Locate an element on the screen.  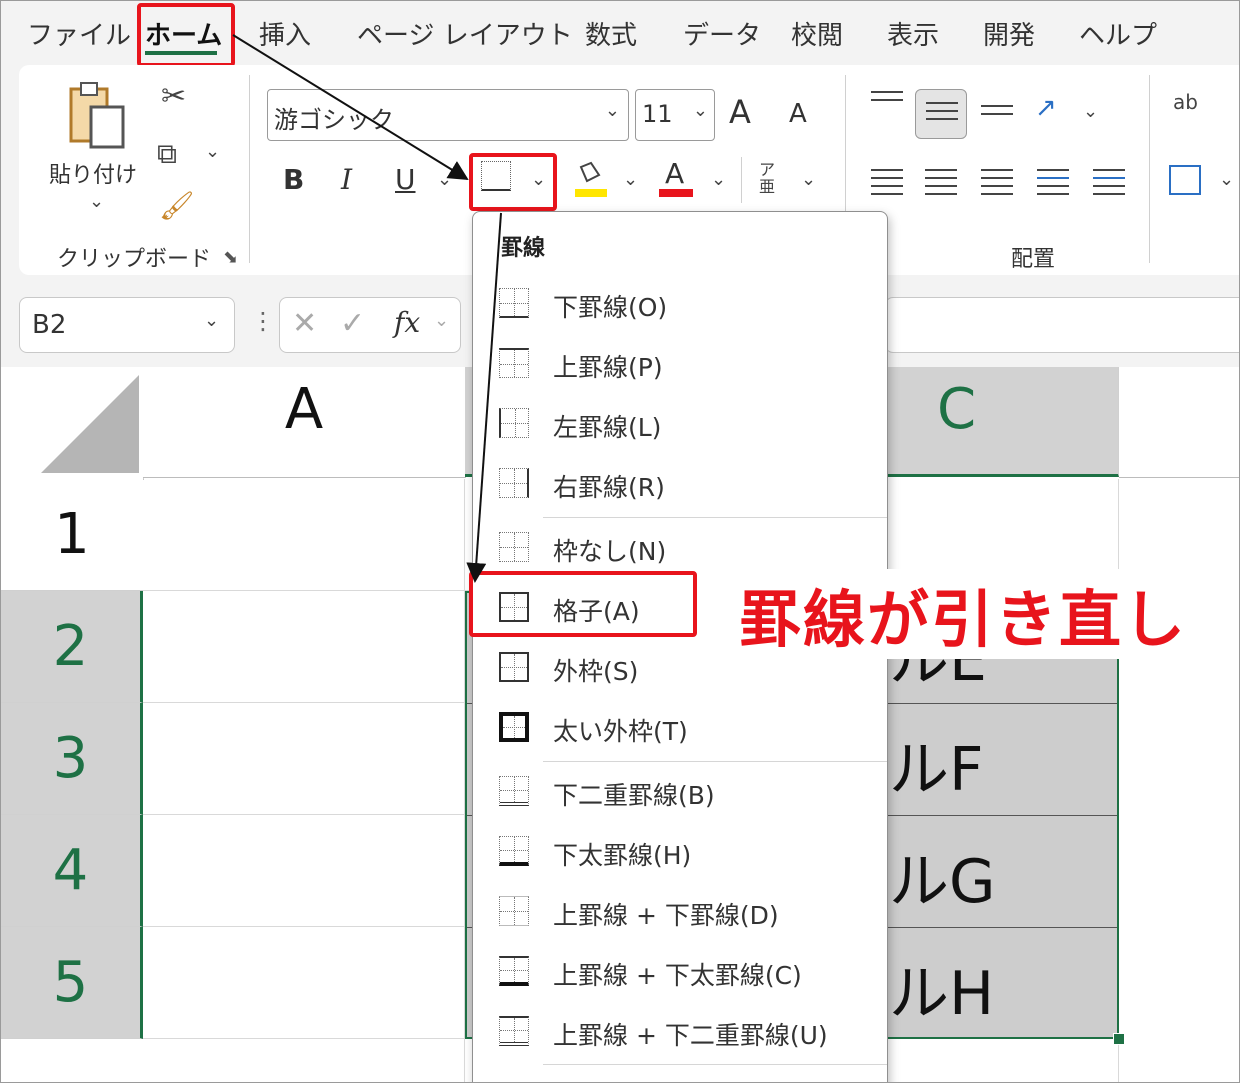
arrow-to-all-borders is located at coordinates (484, 397).